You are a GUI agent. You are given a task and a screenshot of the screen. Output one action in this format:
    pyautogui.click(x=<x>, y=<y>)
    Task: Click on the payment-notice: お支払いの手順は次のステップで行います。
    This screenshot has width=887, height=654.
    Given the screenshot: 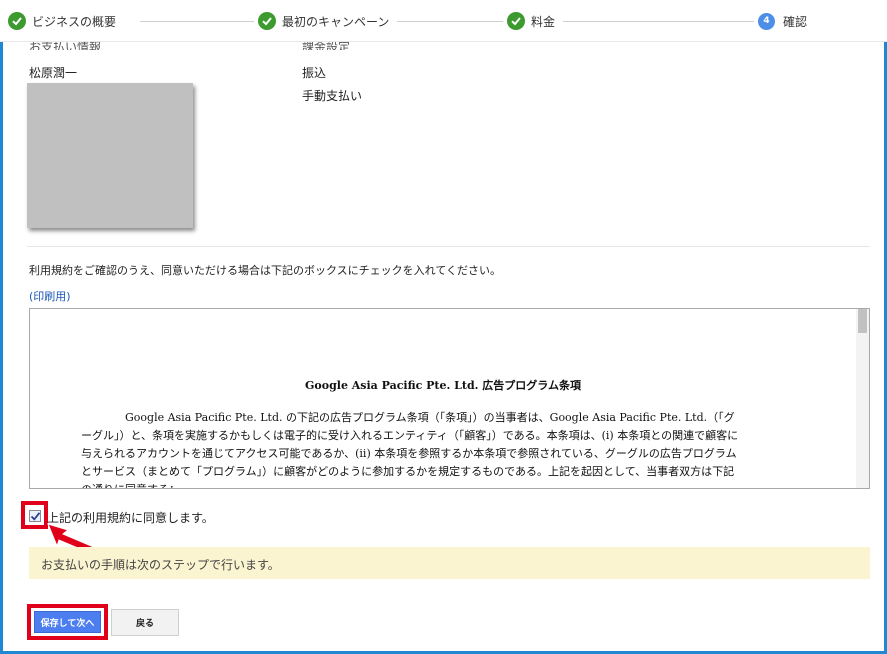 What is the action you would take?
    pyautogui.click(x=449, y=563)
    